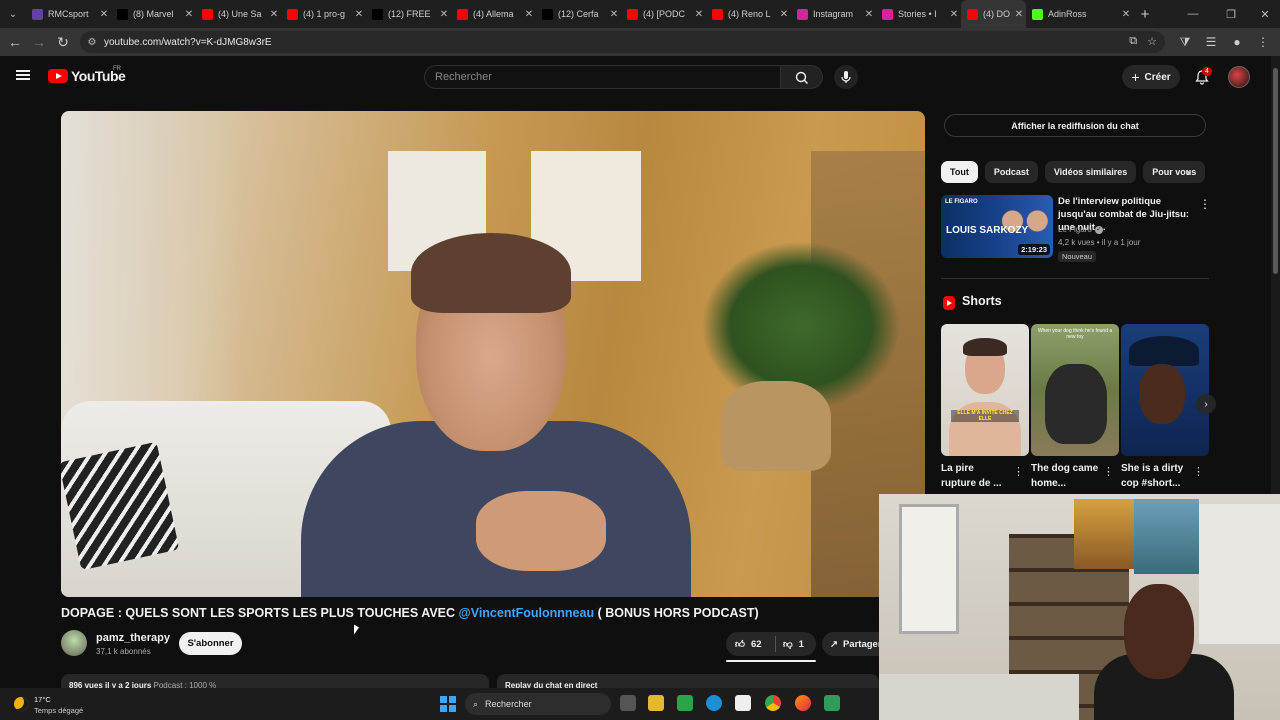 Image resolution: width=1280 pixels, height=720 pixels. Describe the element at coordinates (1075, 390) in the screenshot. I see `short-thumbnail: When your dog think he's found a new toy` at that location.